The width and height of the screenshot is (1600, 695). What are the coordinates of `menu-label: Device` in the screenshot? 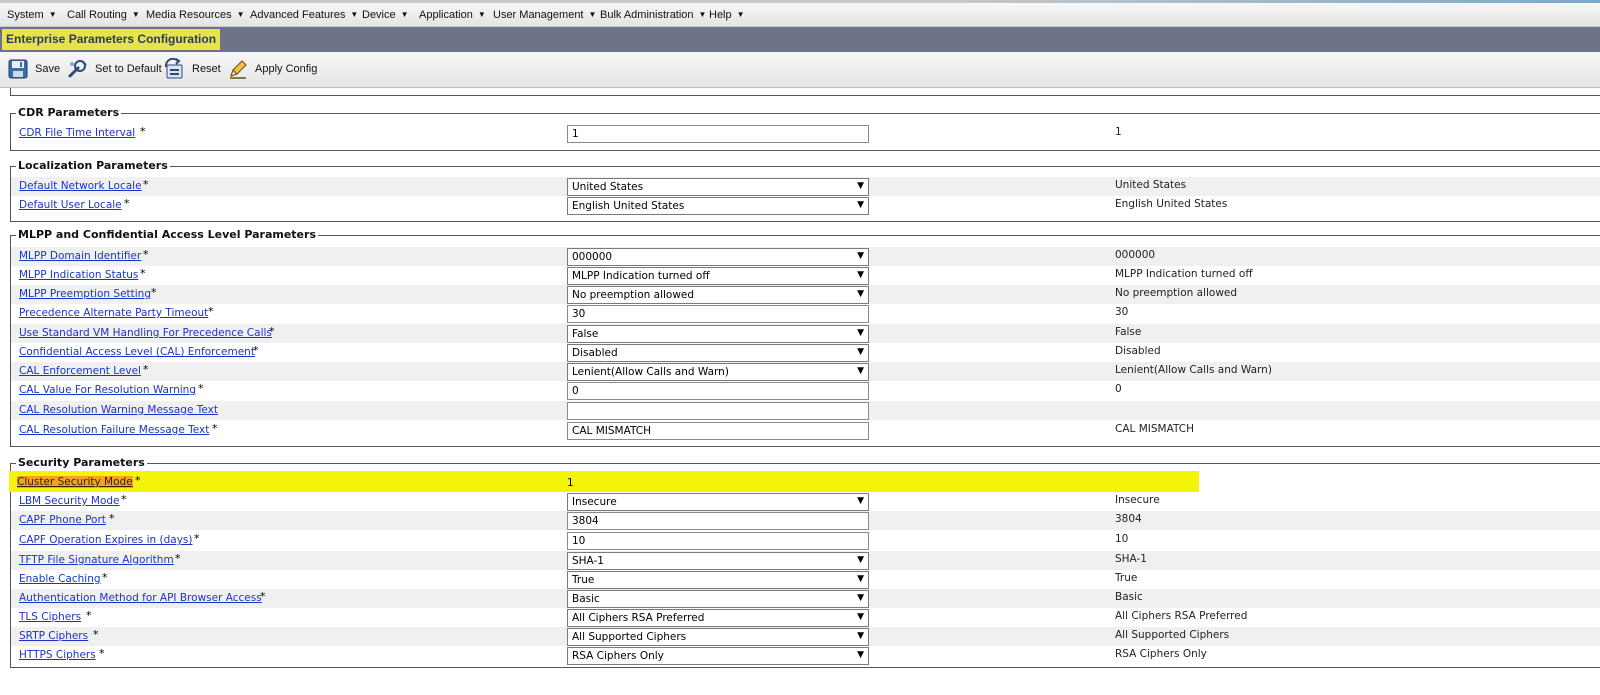 It's located at (379, 15).